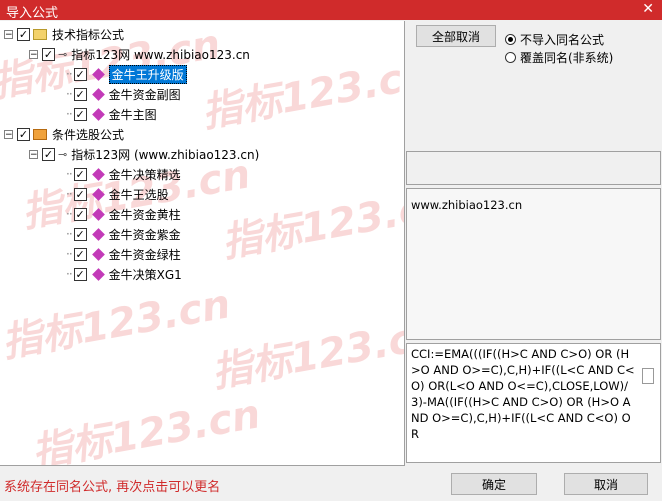 This screenshot has width=662, height=501. I want to click on description-box: www.zhibiao123.cn, so click(533, 264).